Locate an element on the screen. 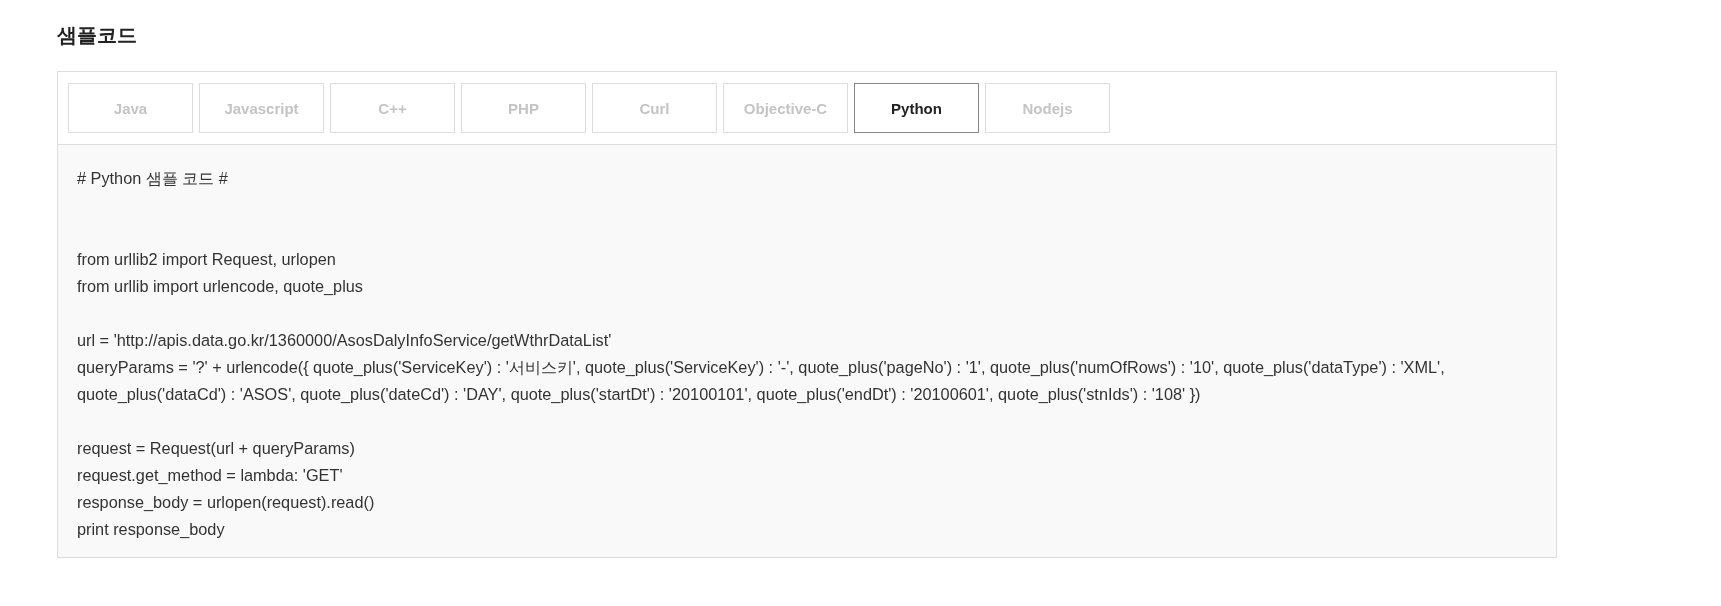 The height and width of the screenshot is (606, 1721). language-tab: Objective-C is located at coordinates (785, 108).